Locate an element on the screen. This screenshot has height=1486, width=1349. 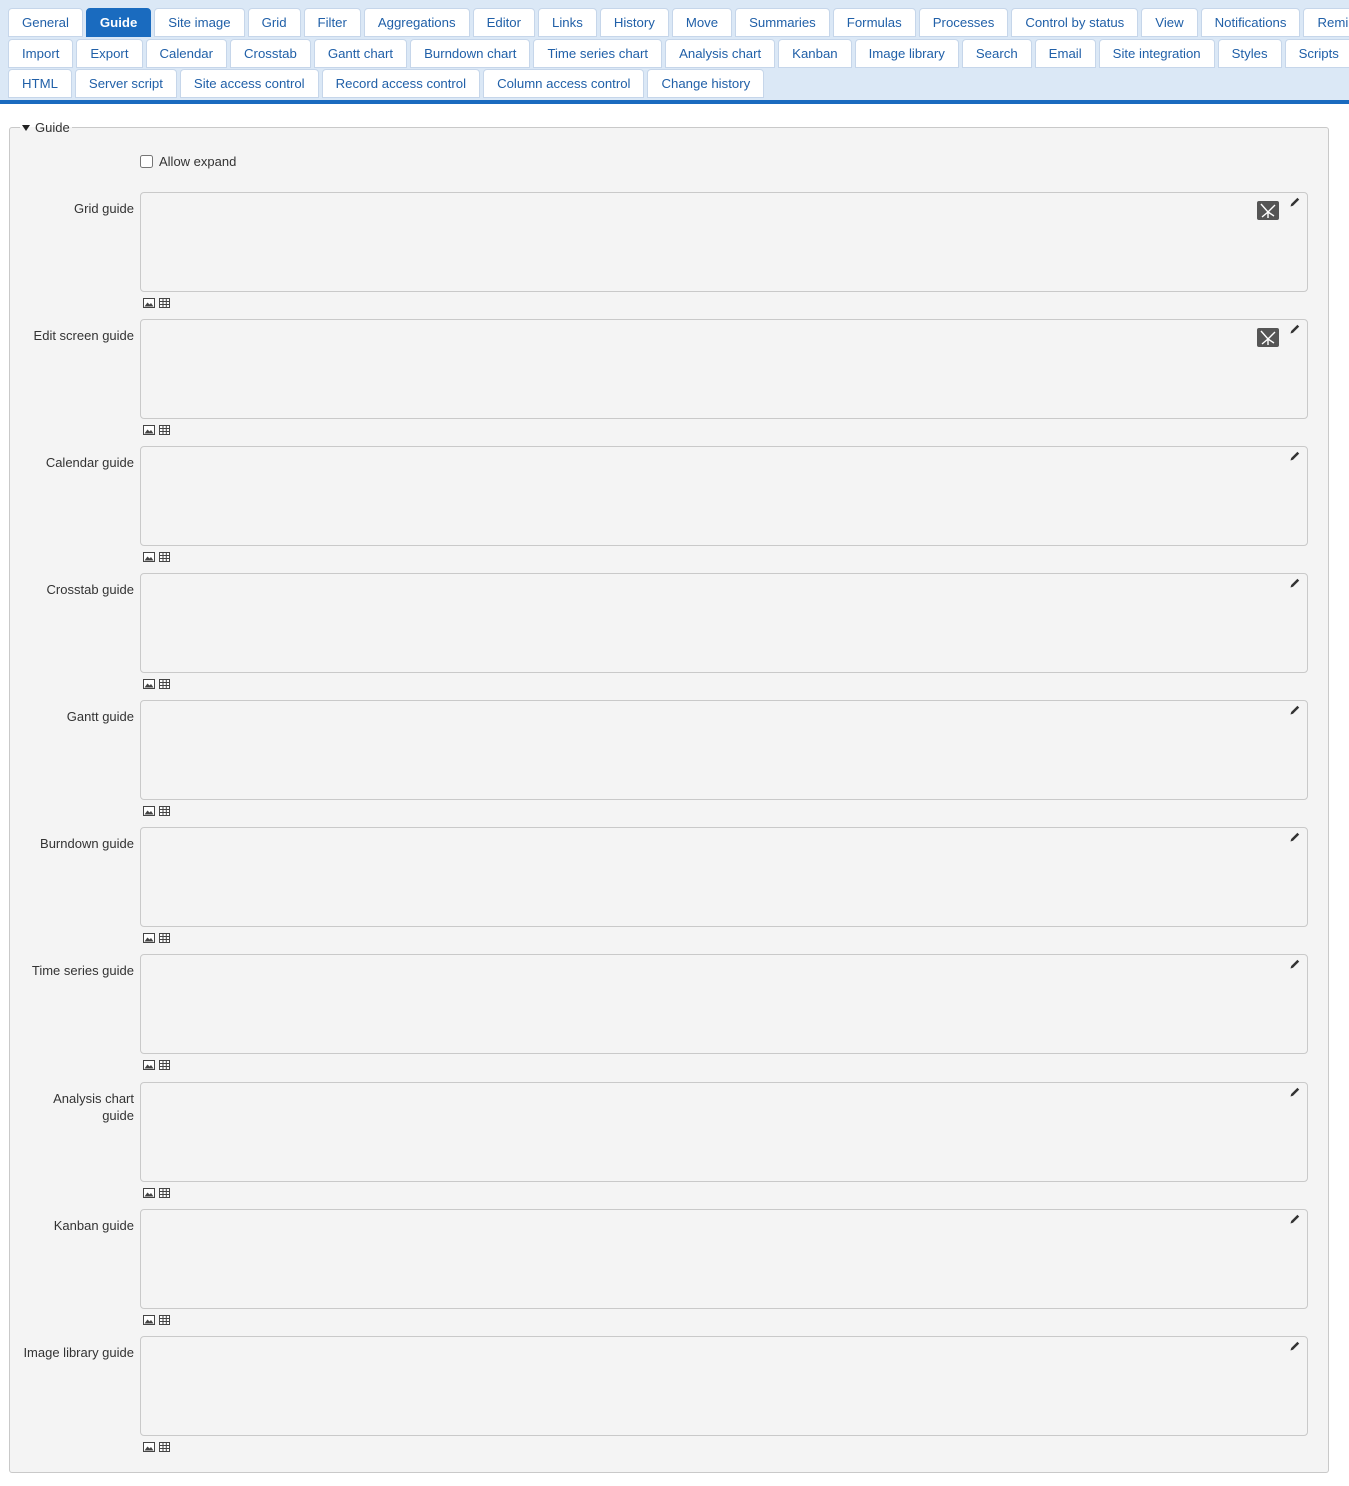
tab-kanban: Kanban is located at coordinates (815, 53).